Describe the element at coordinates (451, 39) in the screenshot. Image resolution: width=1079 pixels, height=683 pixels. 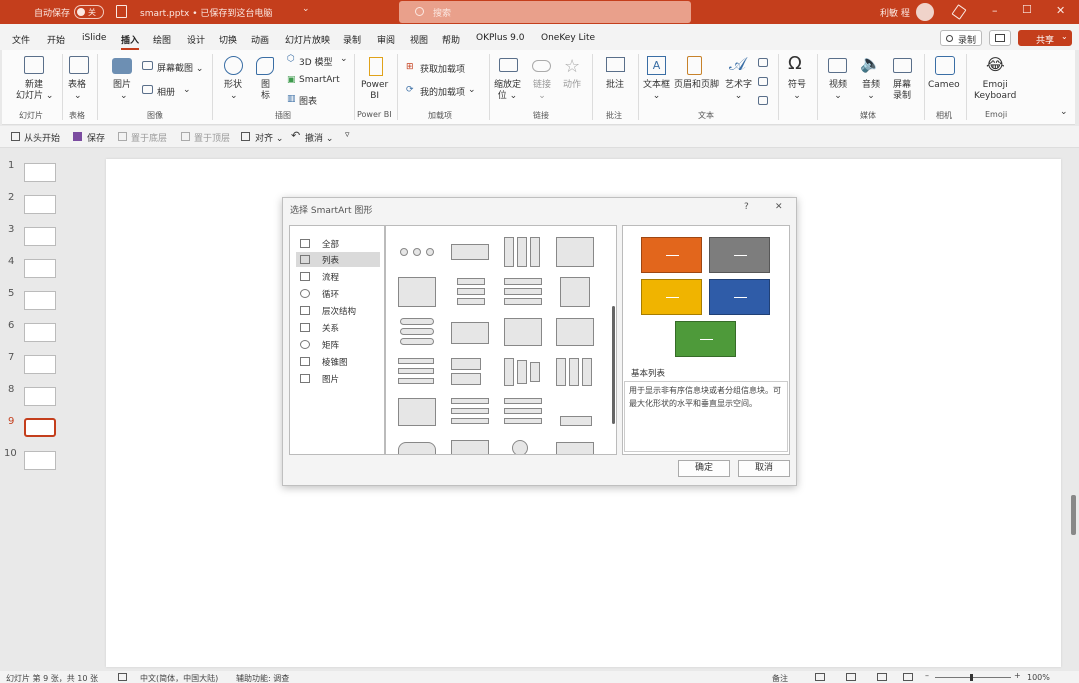
I see `tab-help: 帮助` at that location.